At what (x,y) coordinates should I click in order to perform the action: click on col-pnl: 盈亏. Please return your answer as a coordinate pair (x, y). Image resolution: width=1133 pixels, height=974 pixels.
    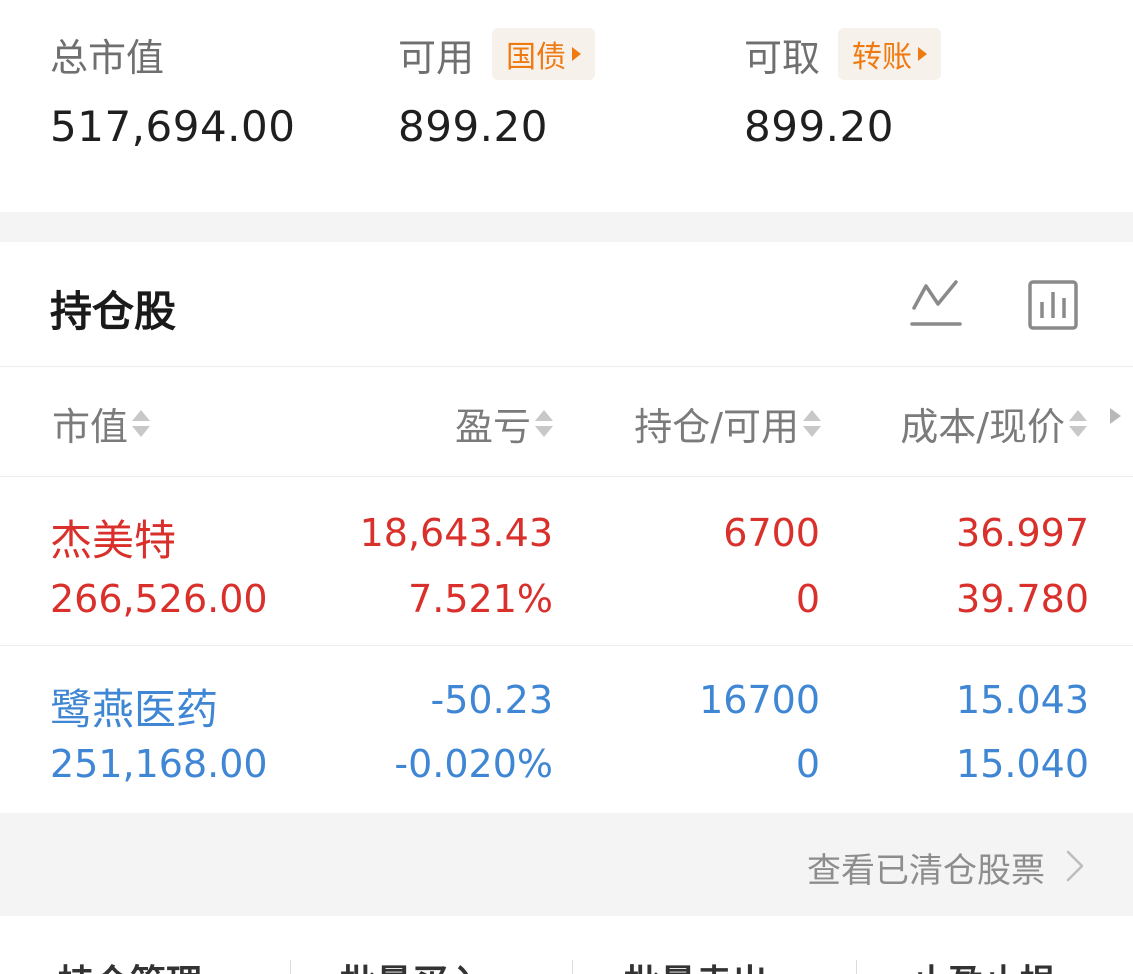
    Looking at the image, I should click on (492, 427).